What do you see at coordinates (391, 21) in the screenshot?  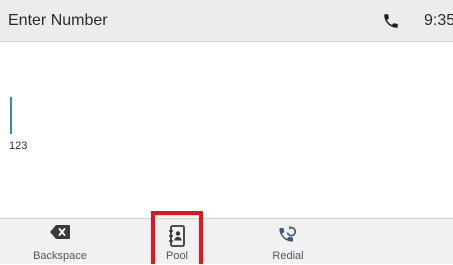 I see `phone-handset-icon` at bounding box center [391, 21].